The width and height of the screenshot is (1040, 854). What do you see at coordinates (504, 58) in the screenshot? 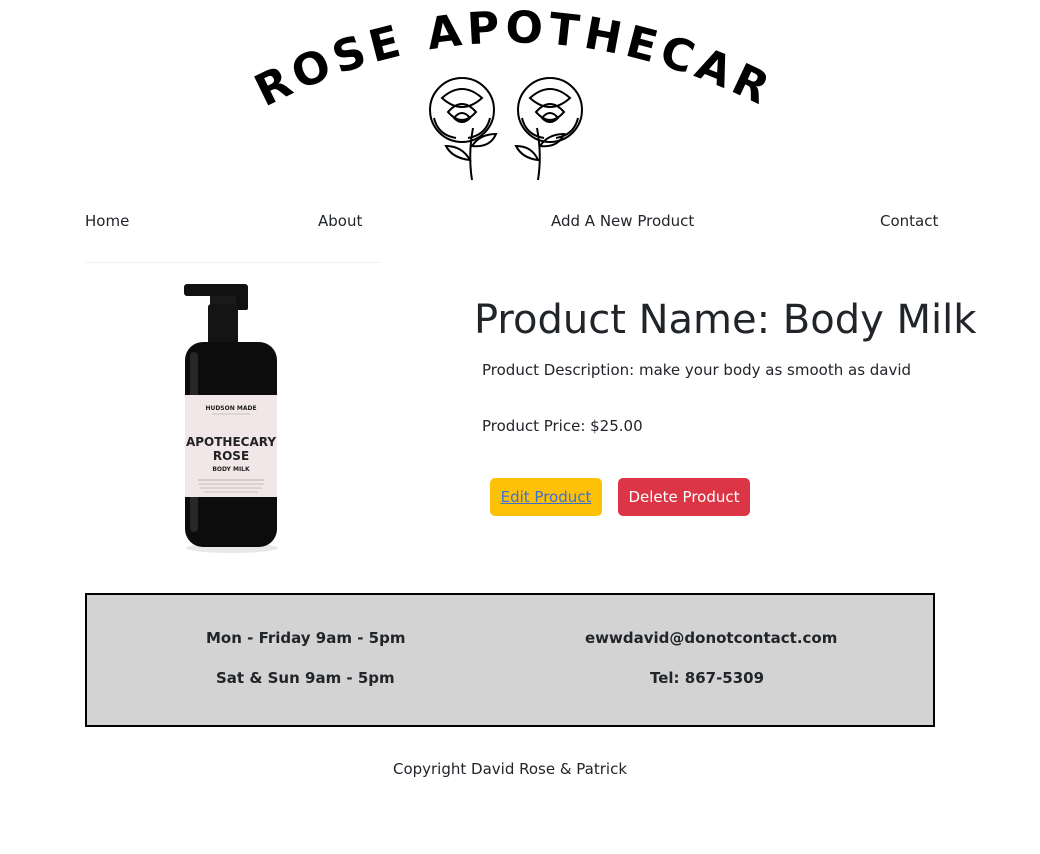
I see `brand-wordmark: ROSEAPOTHECARY` at bounding box center [504, 58].